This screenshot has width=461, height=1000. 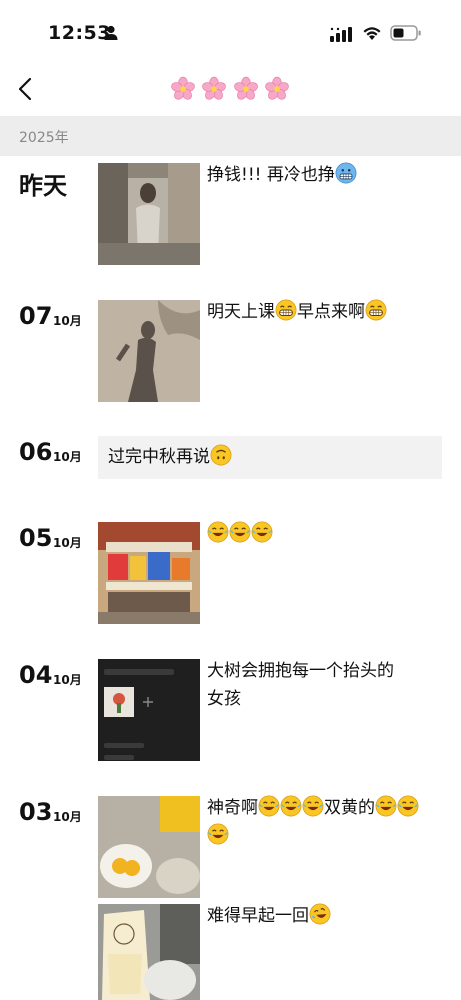 What do you see at coordinates (111, 32) in the screenshot?
I see `person-icon` at bounding box center [111, 32].